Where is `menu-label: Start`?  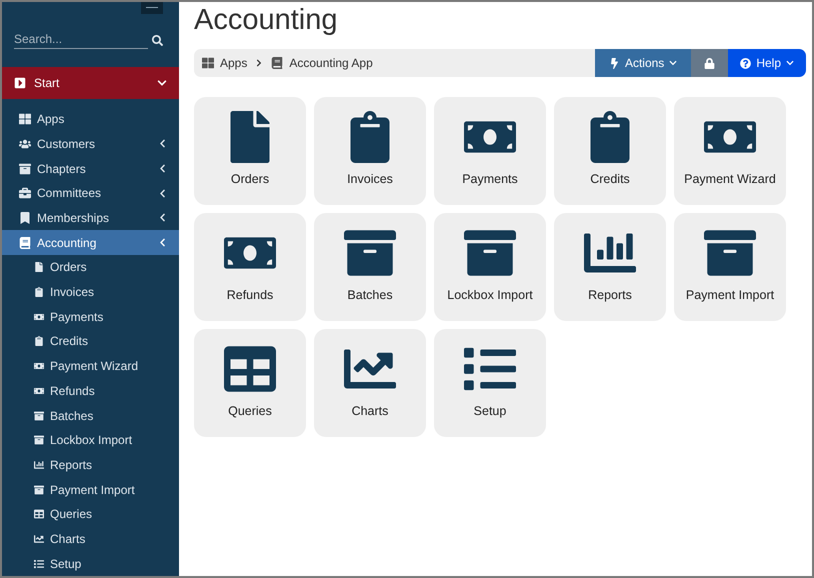 menu-label: Start is located at coordinates (47, 83).